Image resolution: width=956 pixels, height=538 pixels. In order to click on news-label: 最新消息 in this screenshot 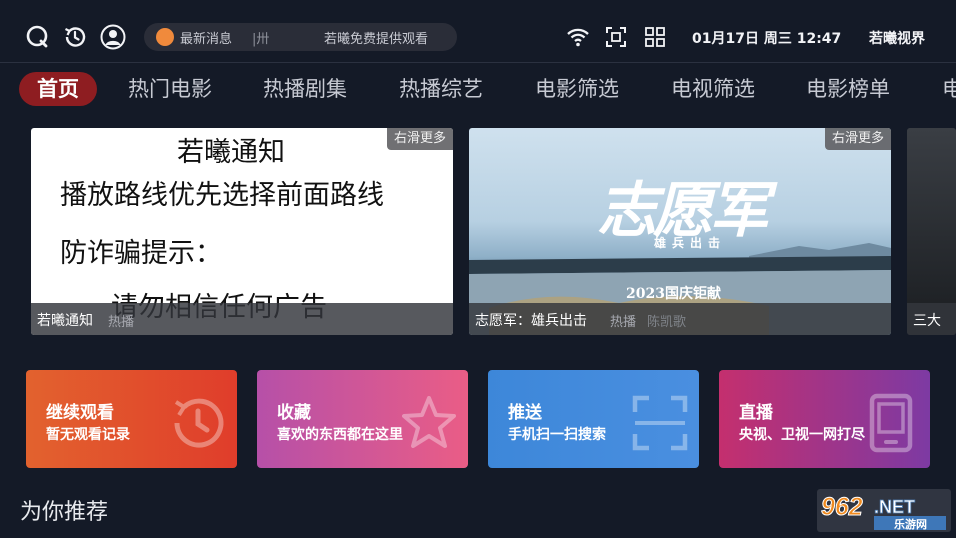, I will do `click(206, 39)`.